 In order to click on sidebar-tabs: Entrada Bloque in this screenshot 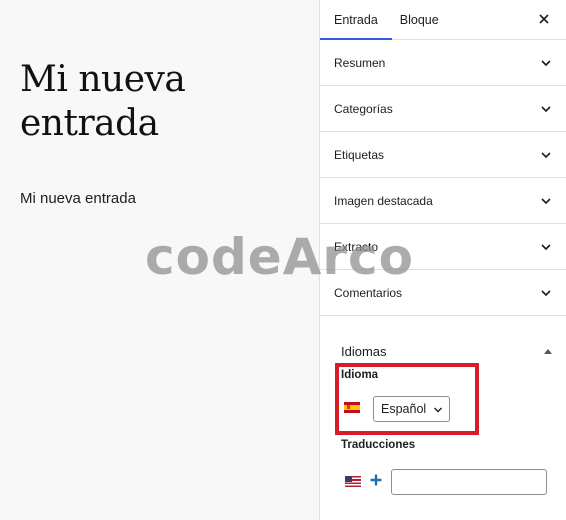, I will do `click(443, 20)`.